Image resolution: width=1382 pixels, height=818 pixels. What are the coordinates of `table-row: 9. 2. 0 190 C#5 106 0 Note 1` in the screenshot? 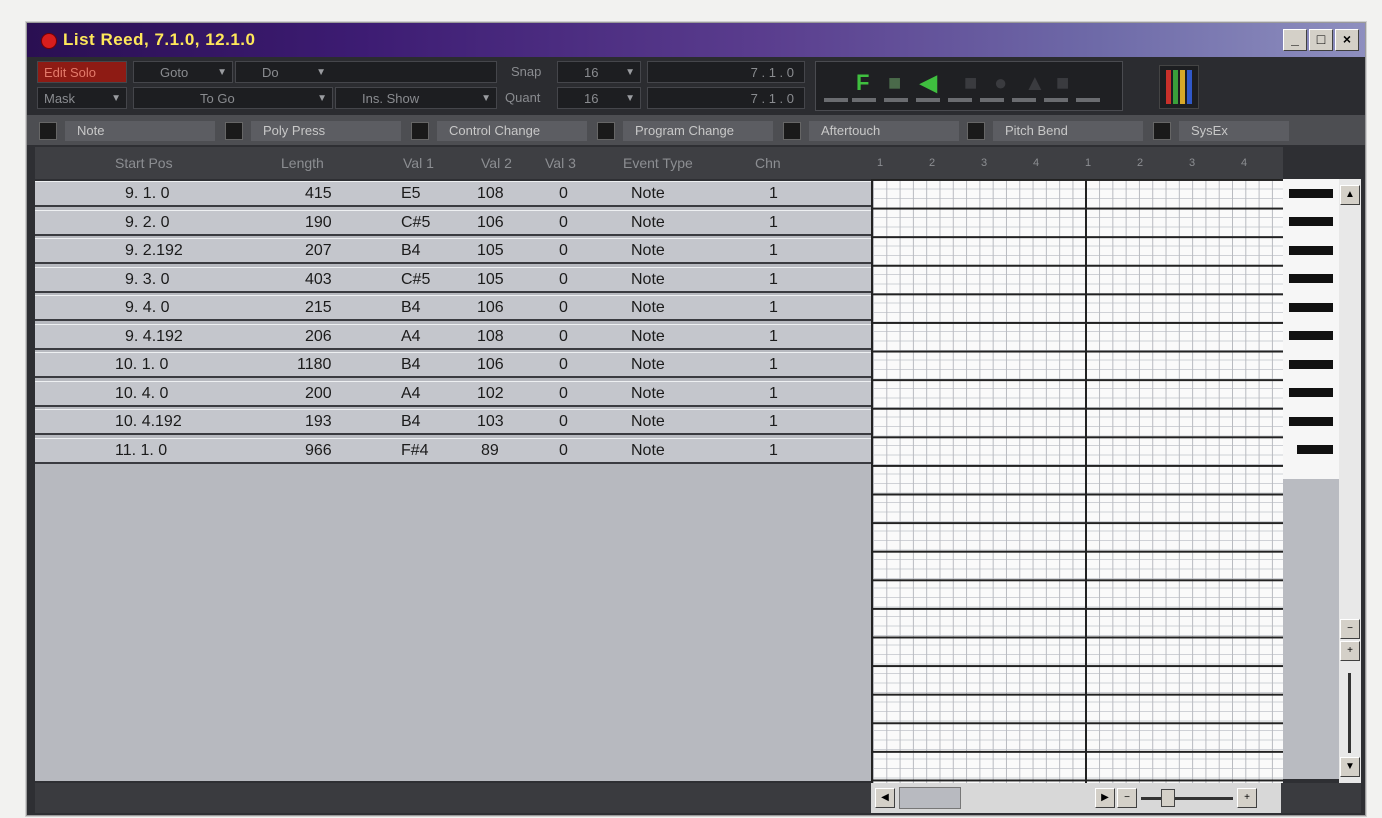 It's located at (453, 222).